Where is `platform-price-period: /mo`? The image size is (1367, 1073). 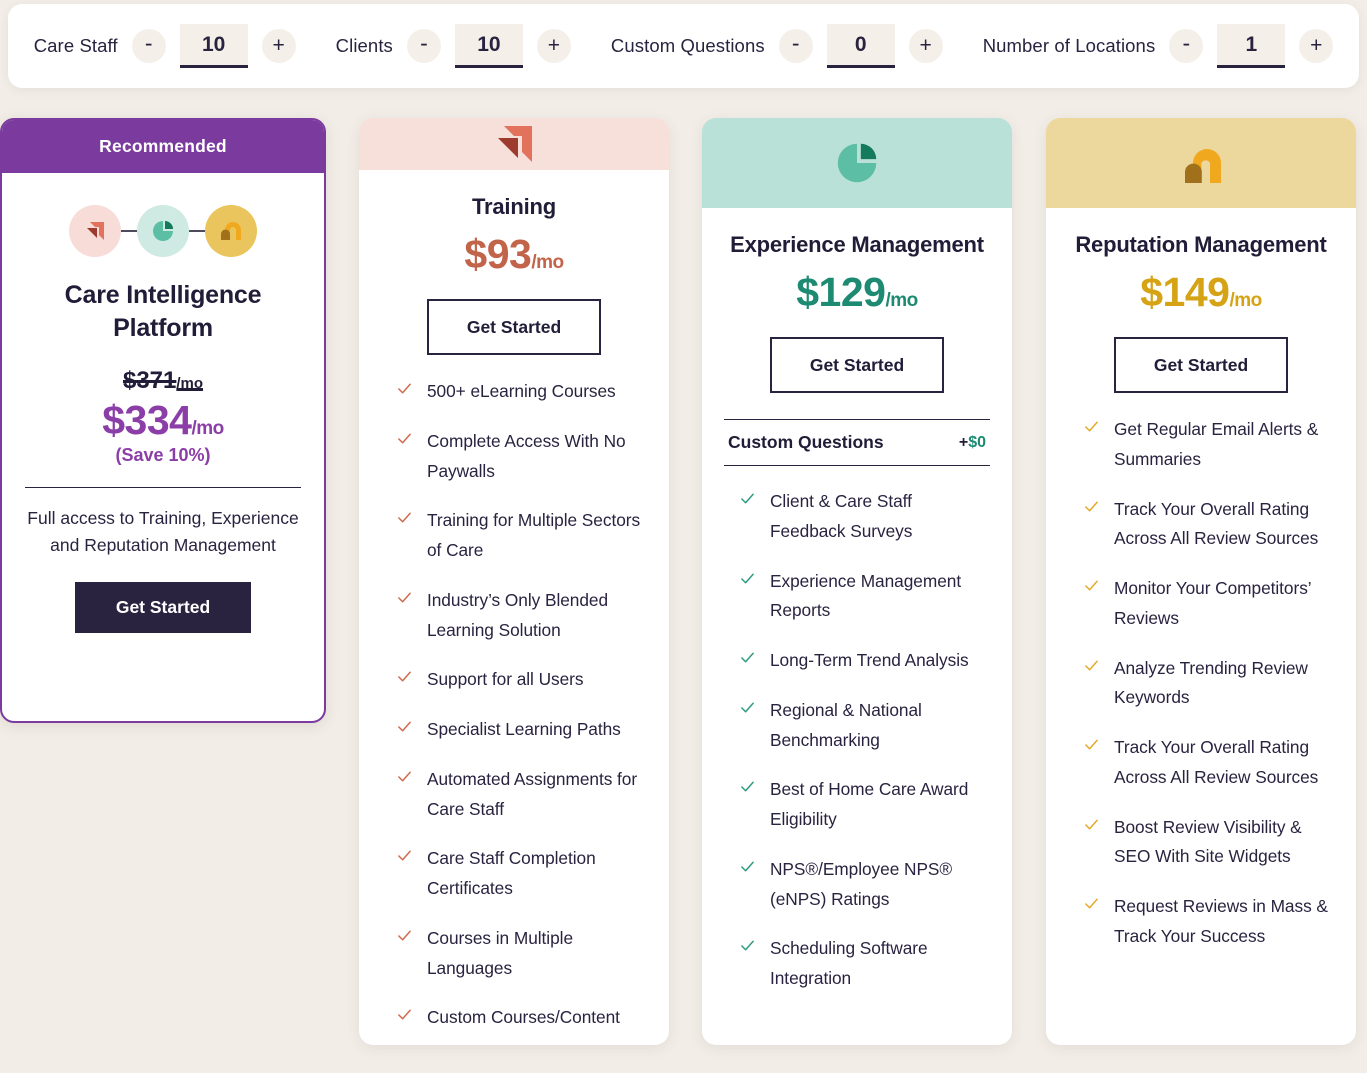 platform-price-period: /mo is located at coordinates (207, 428).